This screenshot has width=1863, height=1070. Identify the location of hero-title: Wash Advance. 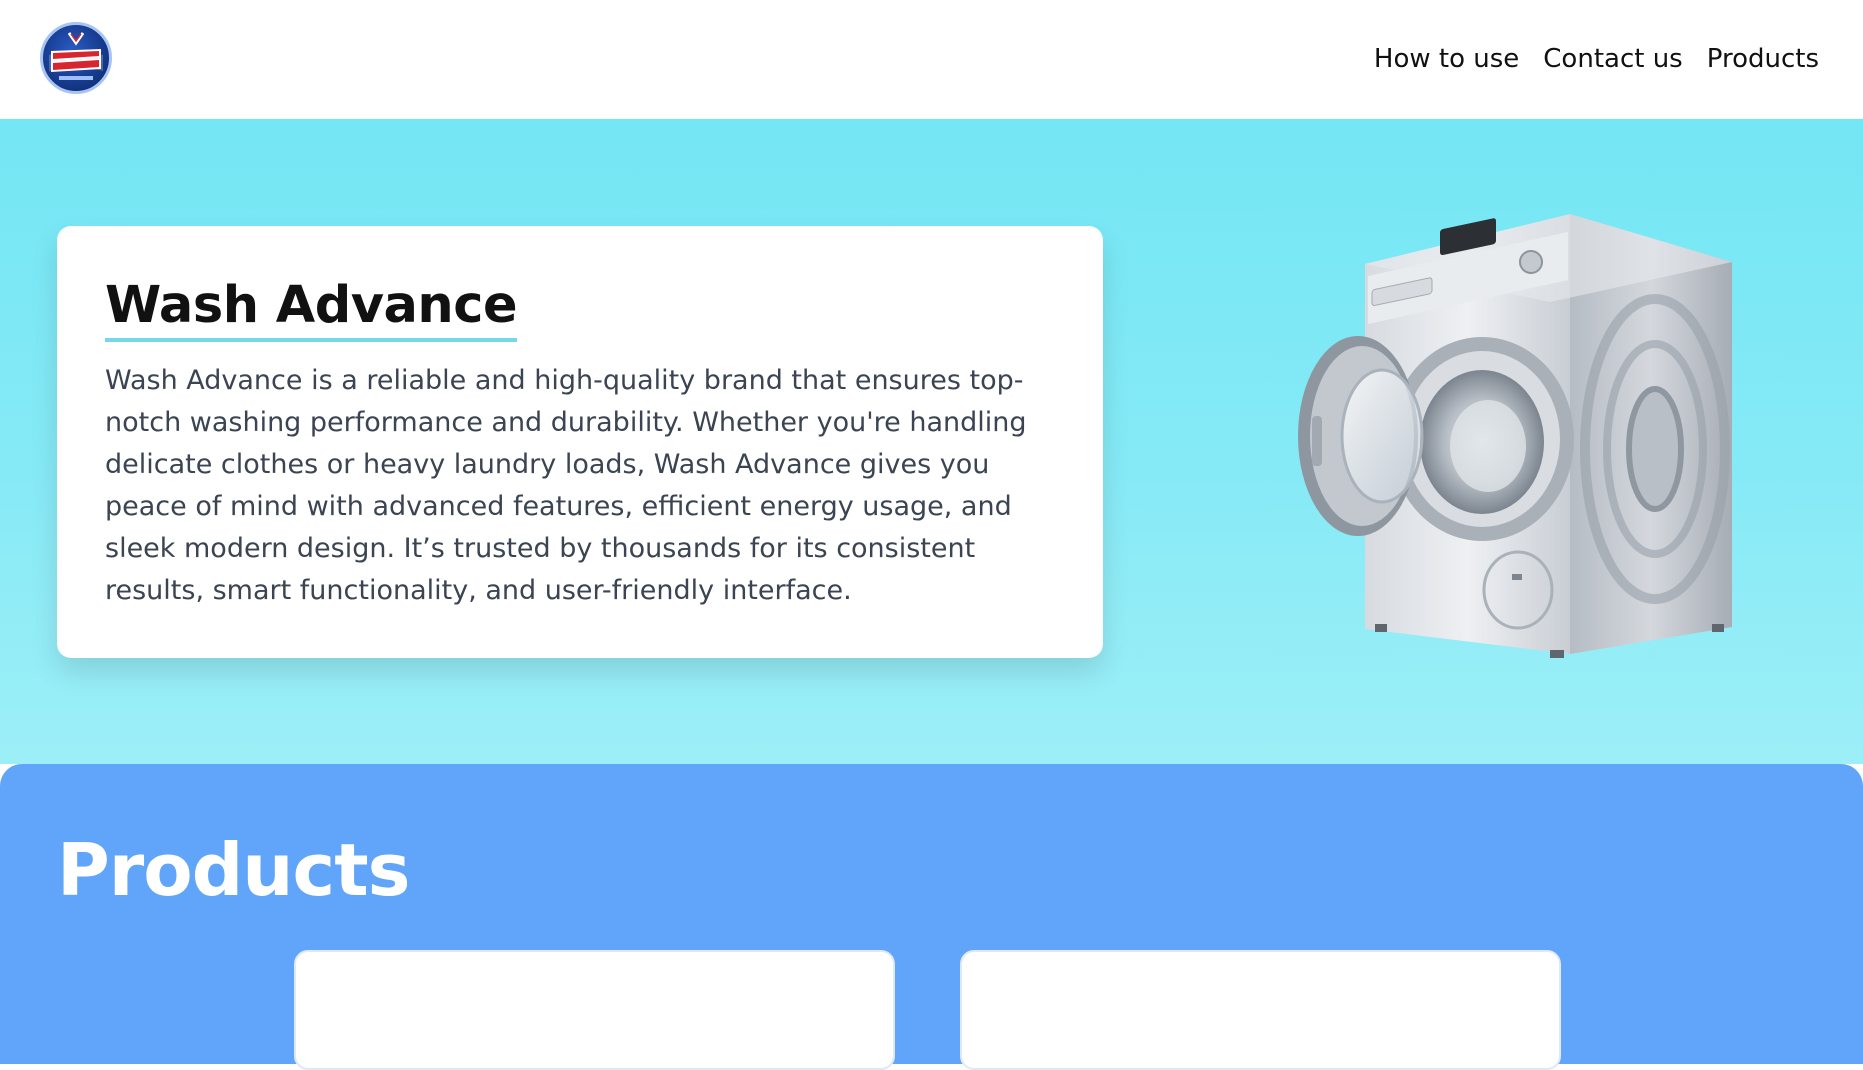
(311, 309).